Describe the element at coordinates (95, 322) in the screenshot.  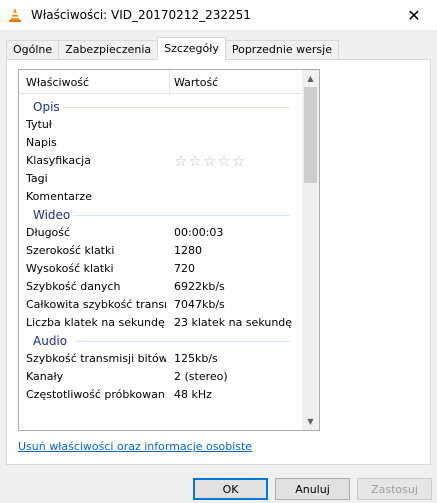
I see `property-name: Liczba klatek na sekundę` at that location.